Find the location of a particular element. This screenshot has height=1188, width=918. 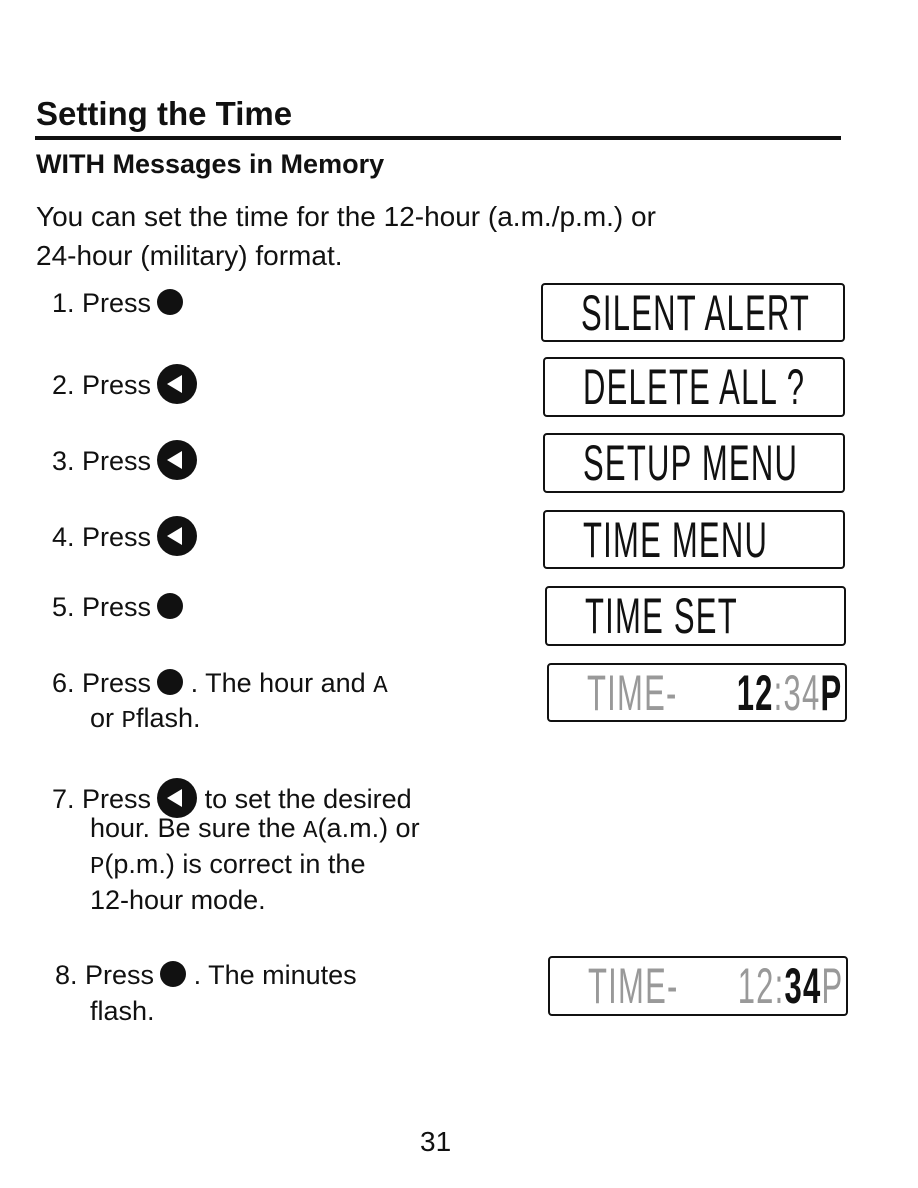

step-5: 5. Press is located at coordinates (118, 607).